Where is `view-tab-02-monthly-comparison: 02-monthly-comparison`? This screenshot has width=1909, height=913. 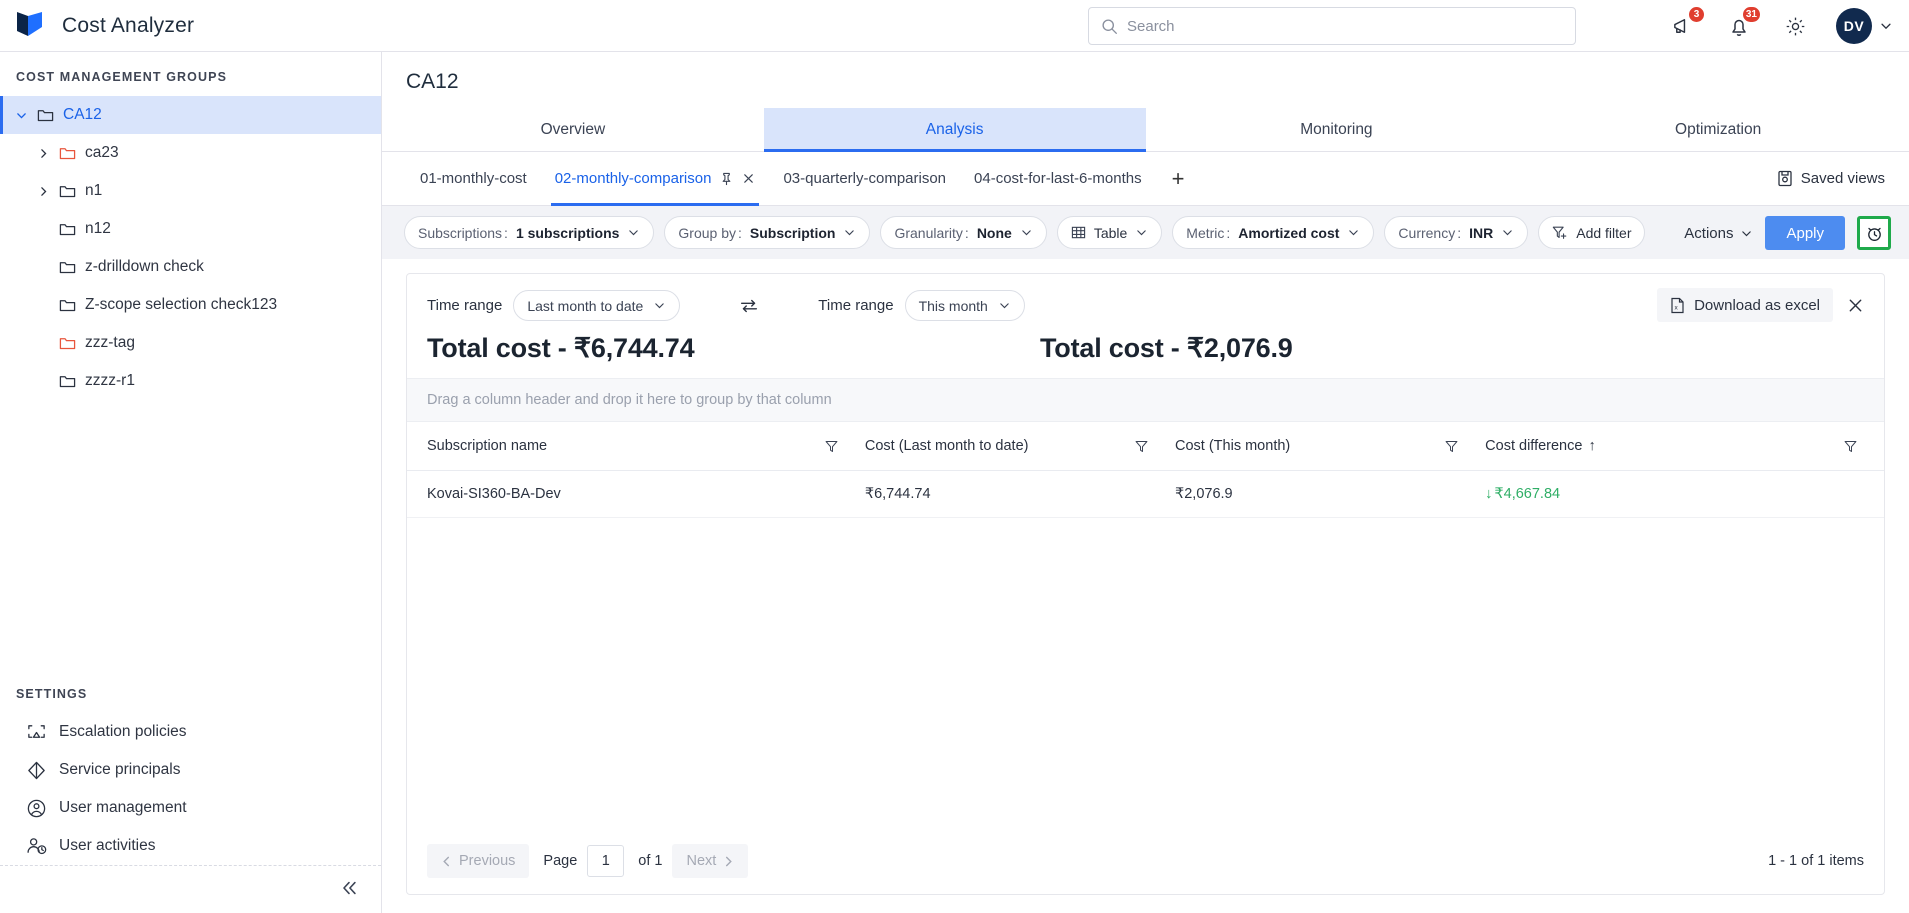 view-tab-02-monthly-comparison: 02-monthly-comparison is located at coordinates (655, 179).